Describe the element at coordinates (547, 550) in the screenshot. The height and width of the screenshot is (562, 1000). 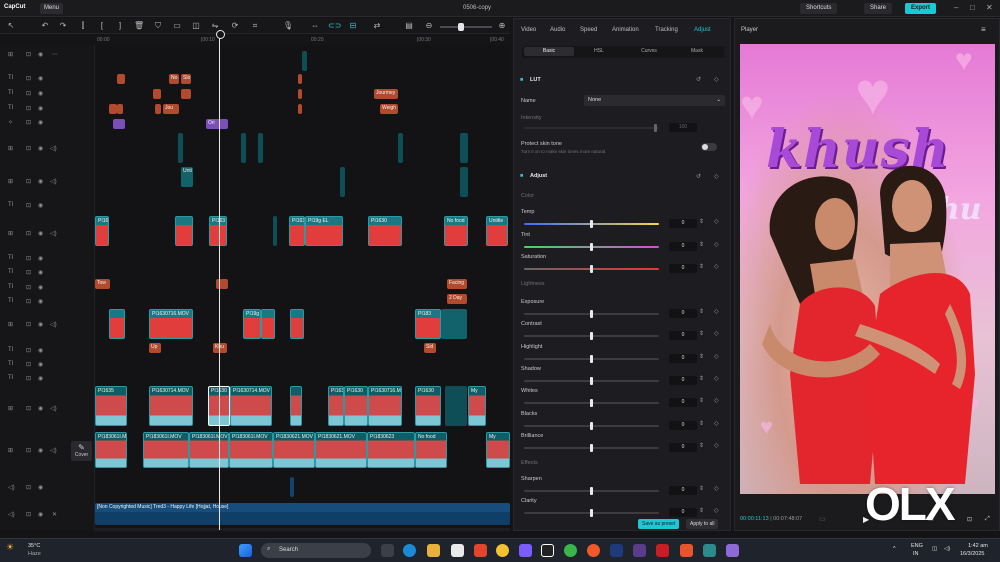
I see `capcut-icon` at that location.